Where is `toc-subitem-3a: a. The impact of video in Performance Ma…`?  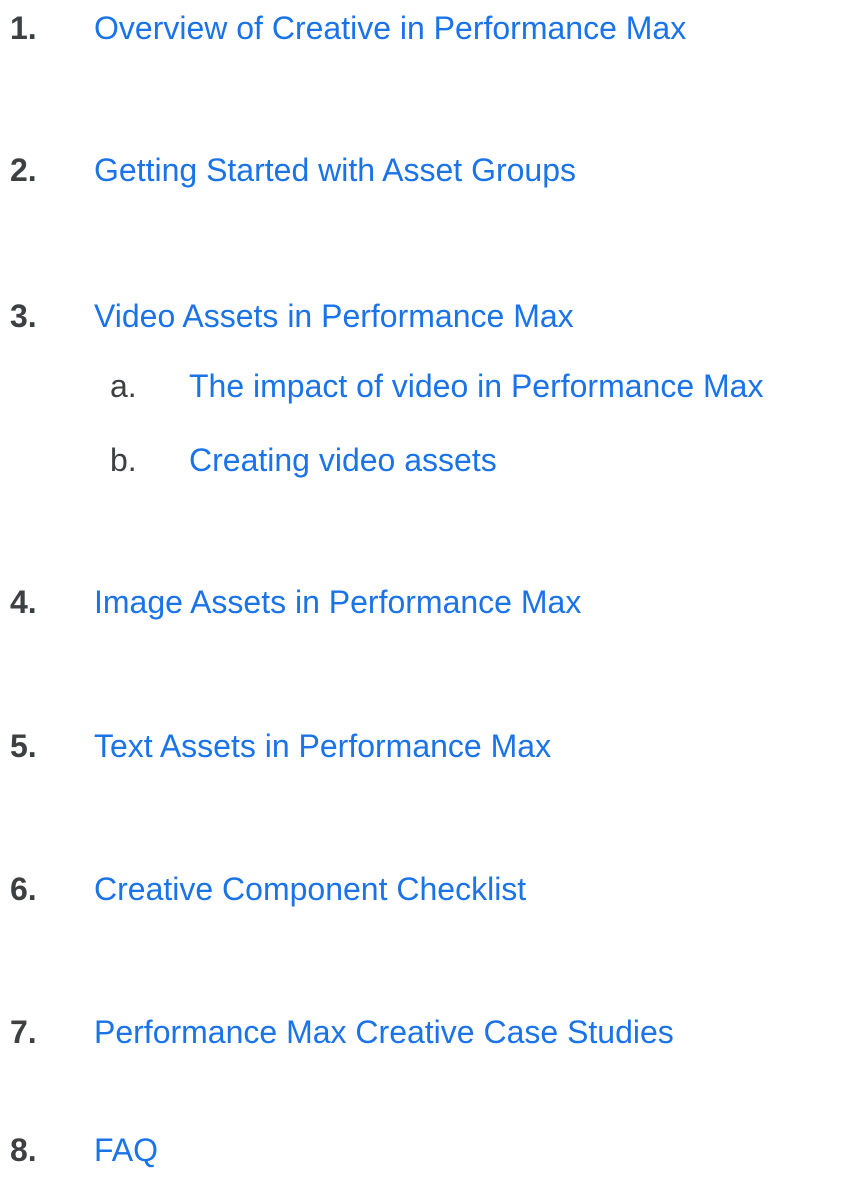 toc-subitem-3a: a. The impact of video in Performance Ma… is located at coordinates (436, 386).